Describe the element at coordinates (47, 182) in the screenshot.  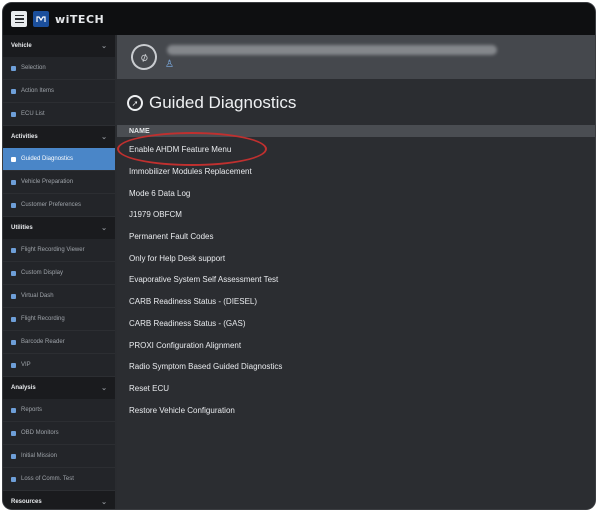
I see `sidebar-item-label: Vehicle Preparation` at that location.